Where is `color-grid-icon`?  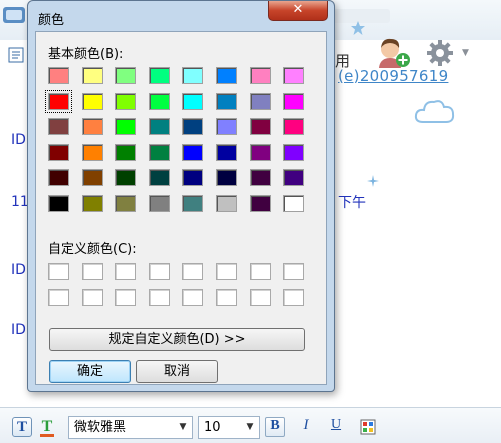 color-grid-icon is located at coordinates (368, 427).